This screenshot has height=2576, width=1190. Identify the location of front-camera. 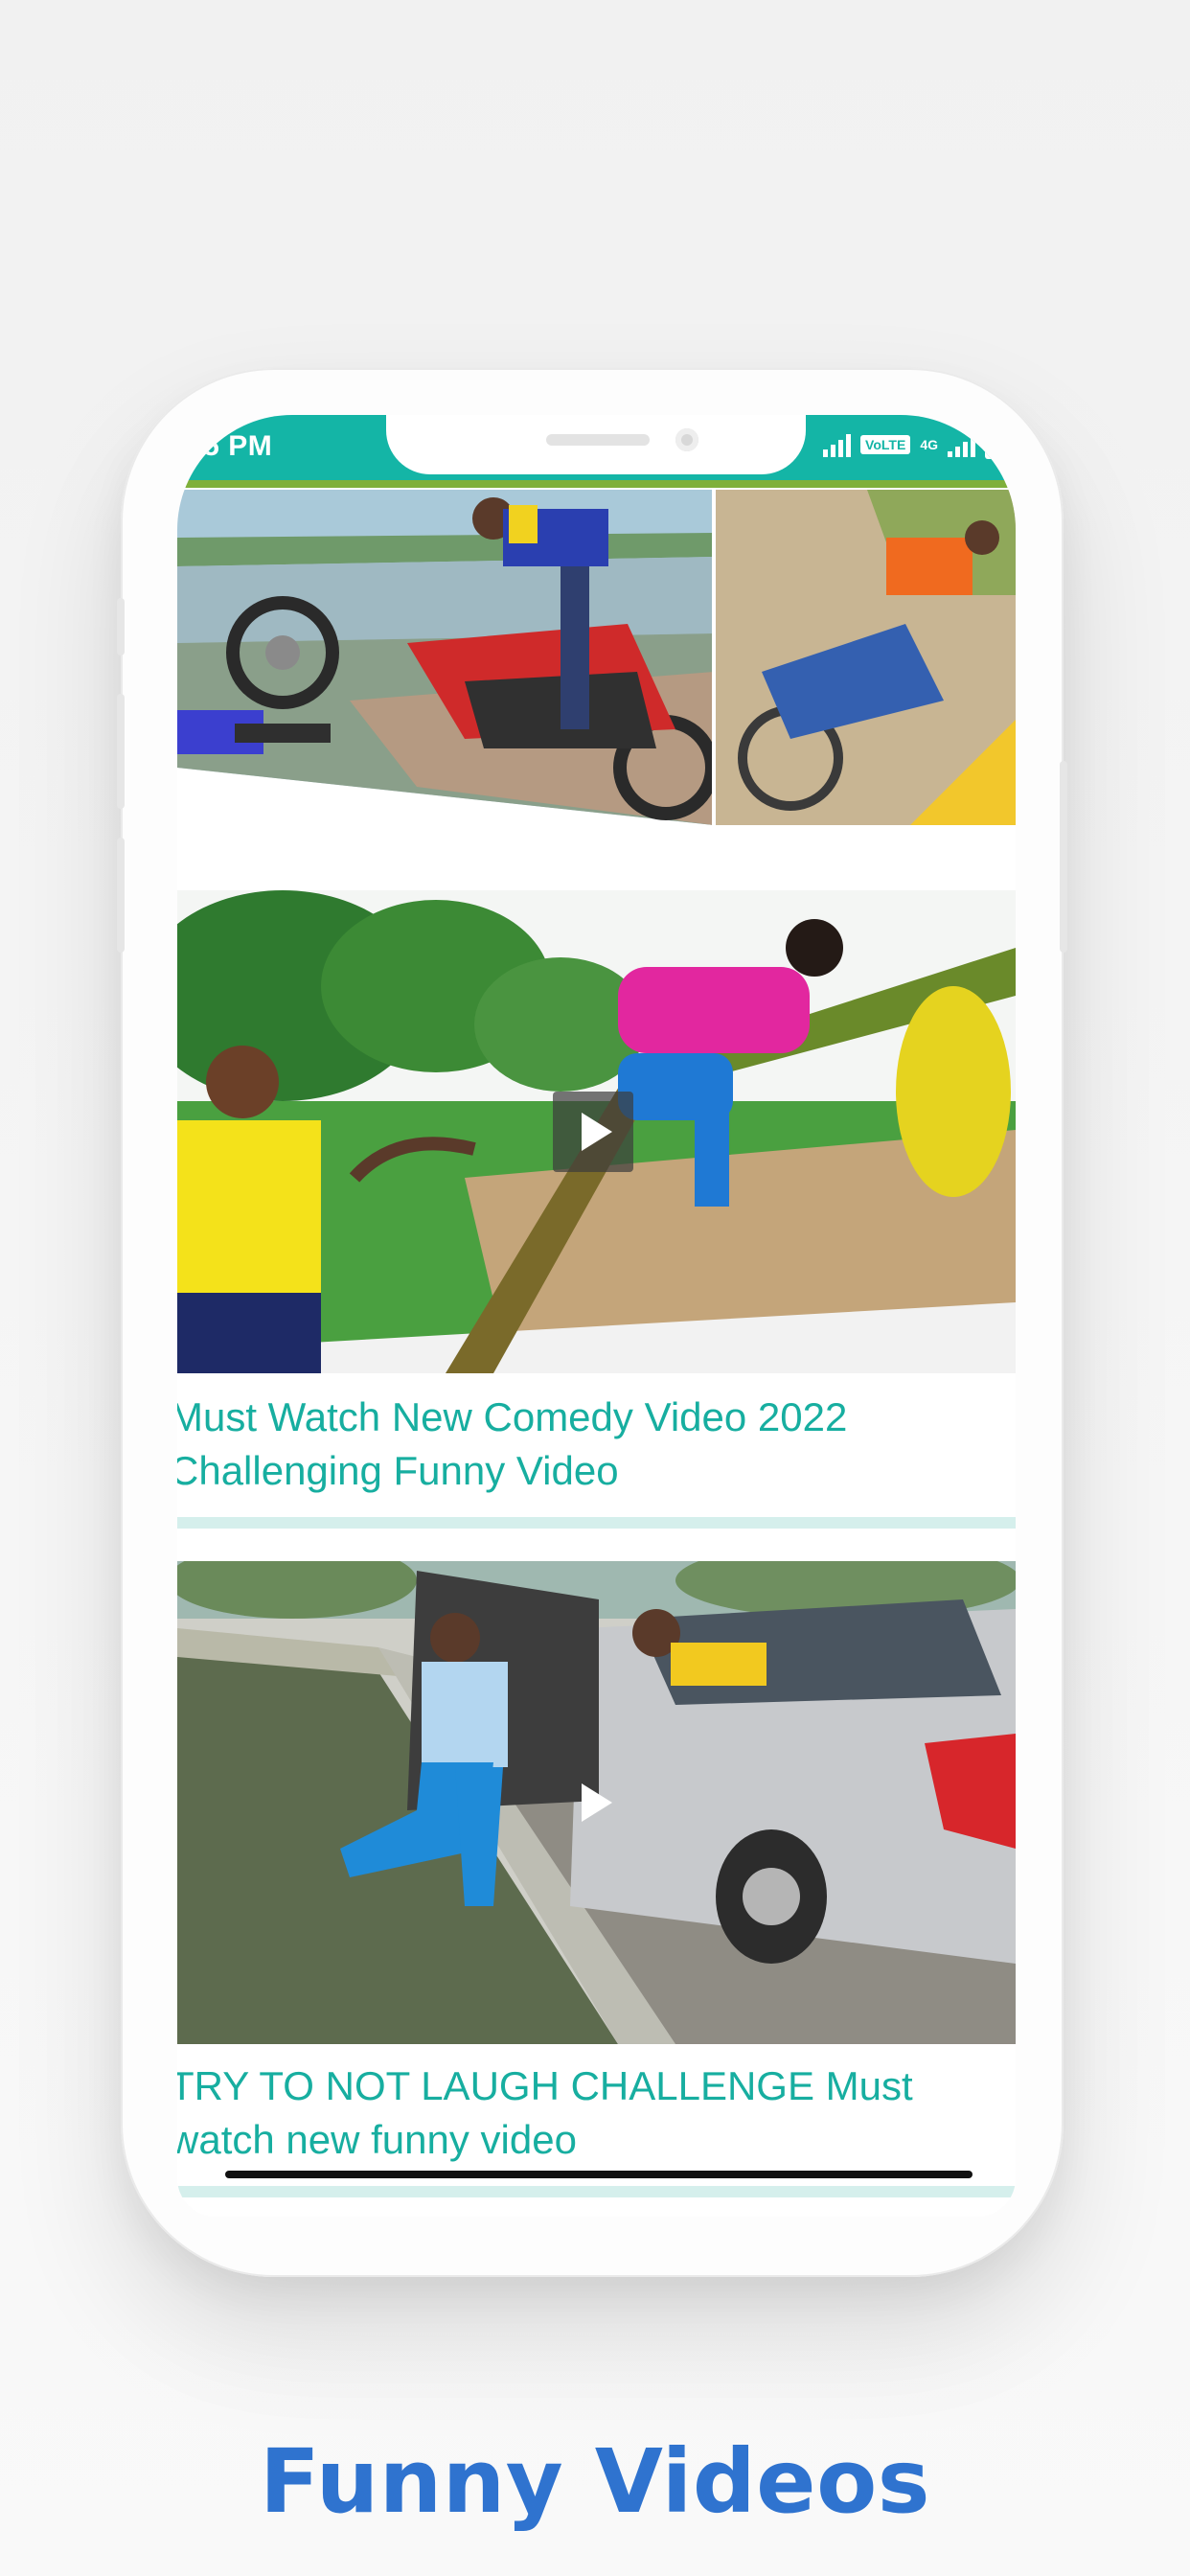
(686, 439).